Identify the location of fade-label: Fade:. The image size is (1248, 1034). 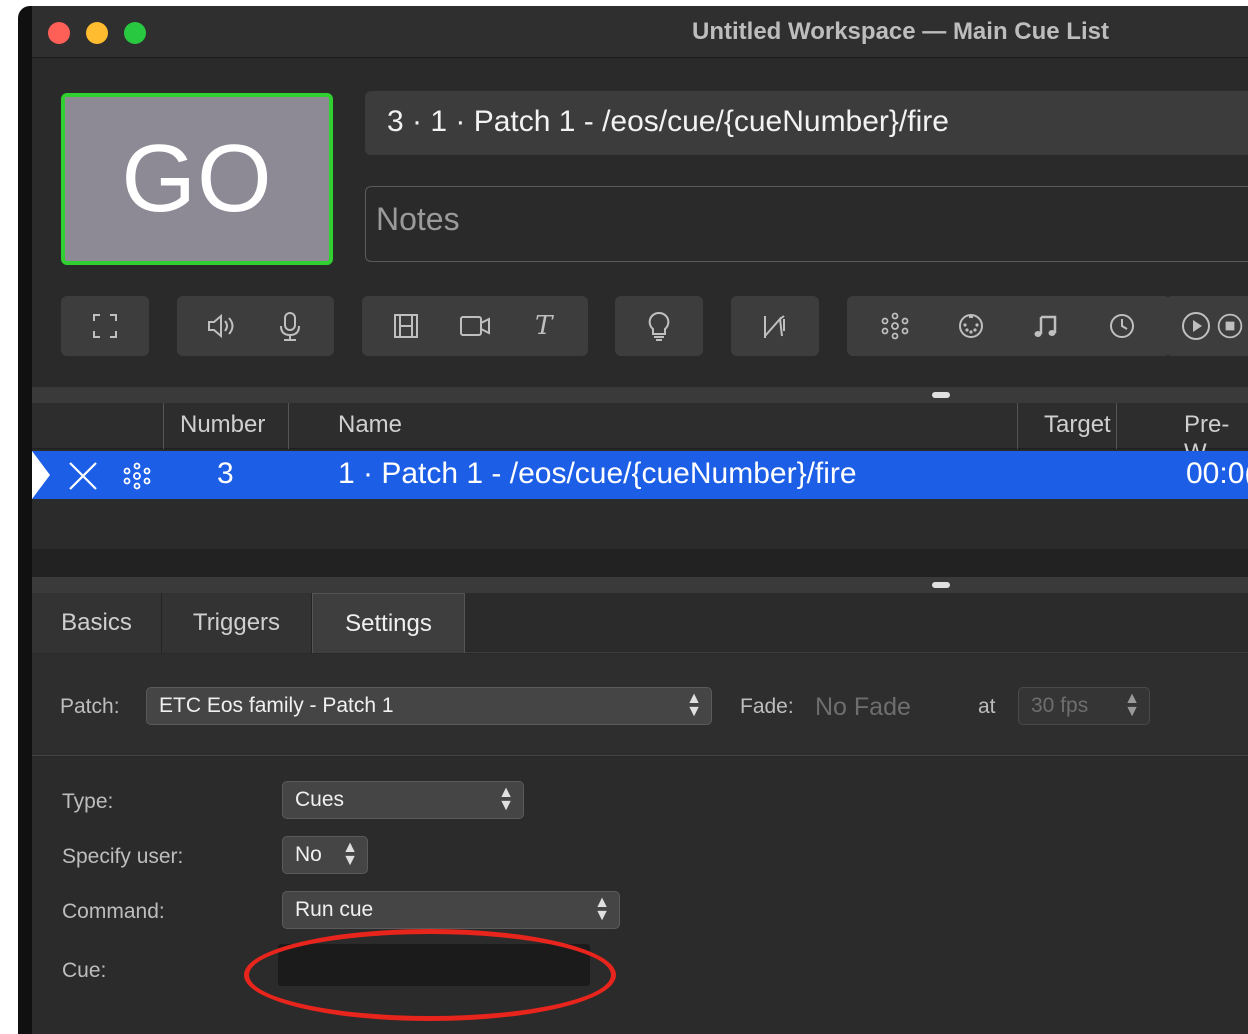
(767, 706).